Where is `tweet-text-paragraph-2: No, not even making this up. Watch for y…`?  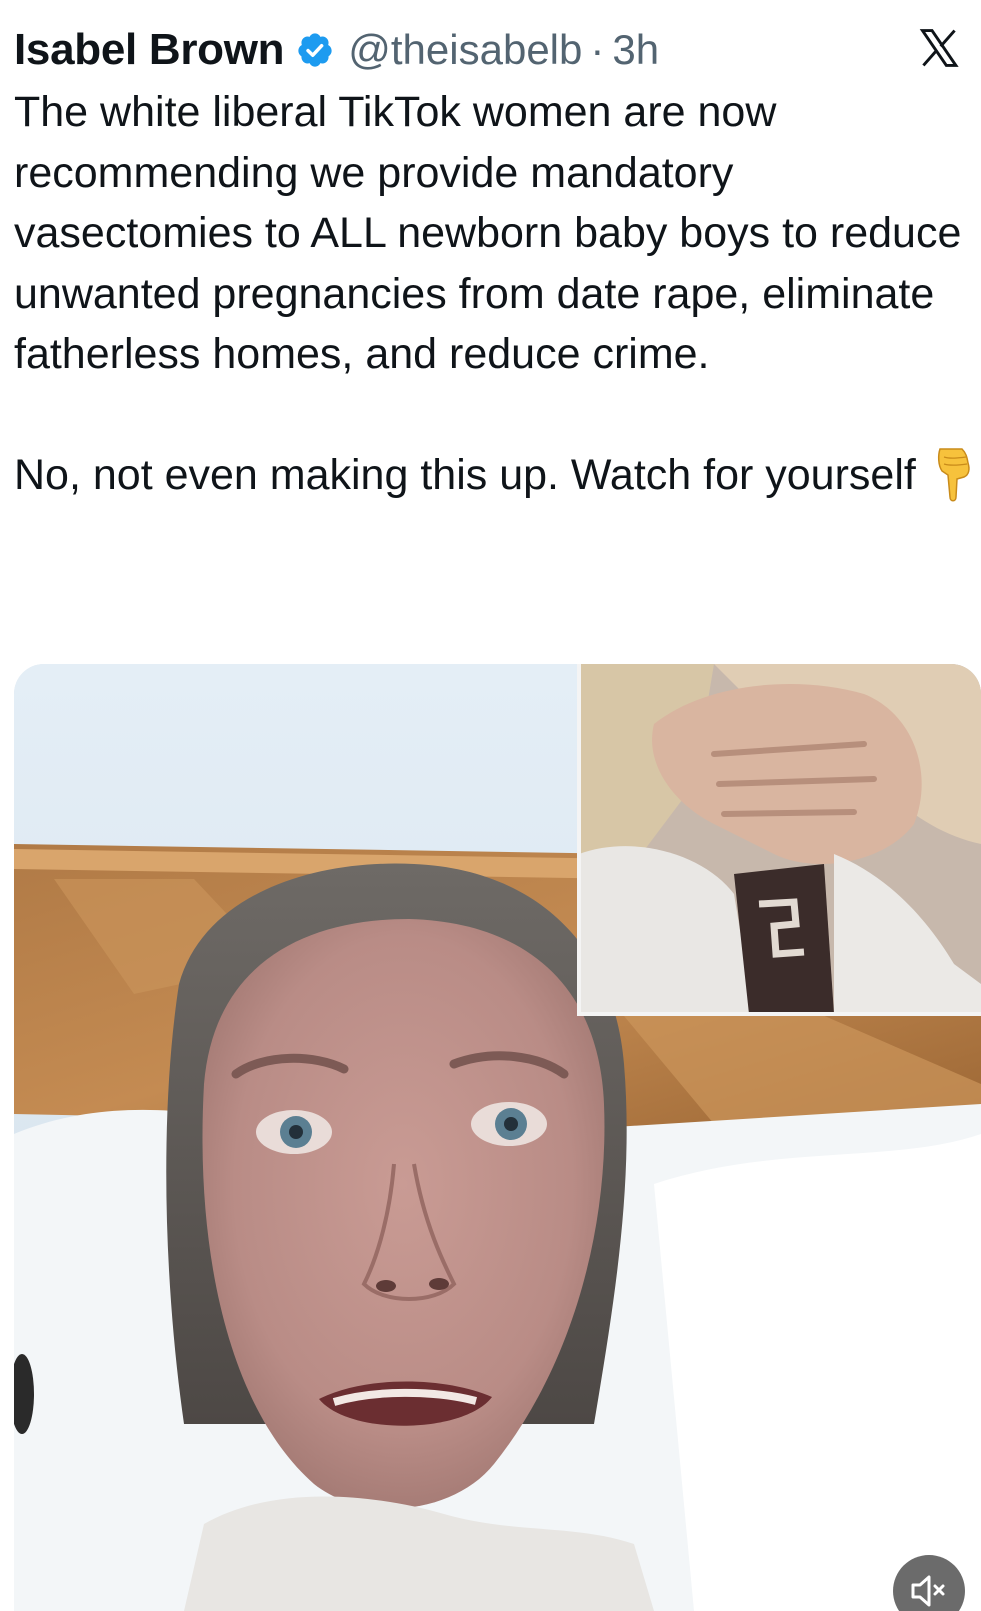 tweet-text-paragraph-2: No, not even making this up. Watch for y… is located at coordinates (465, 475).